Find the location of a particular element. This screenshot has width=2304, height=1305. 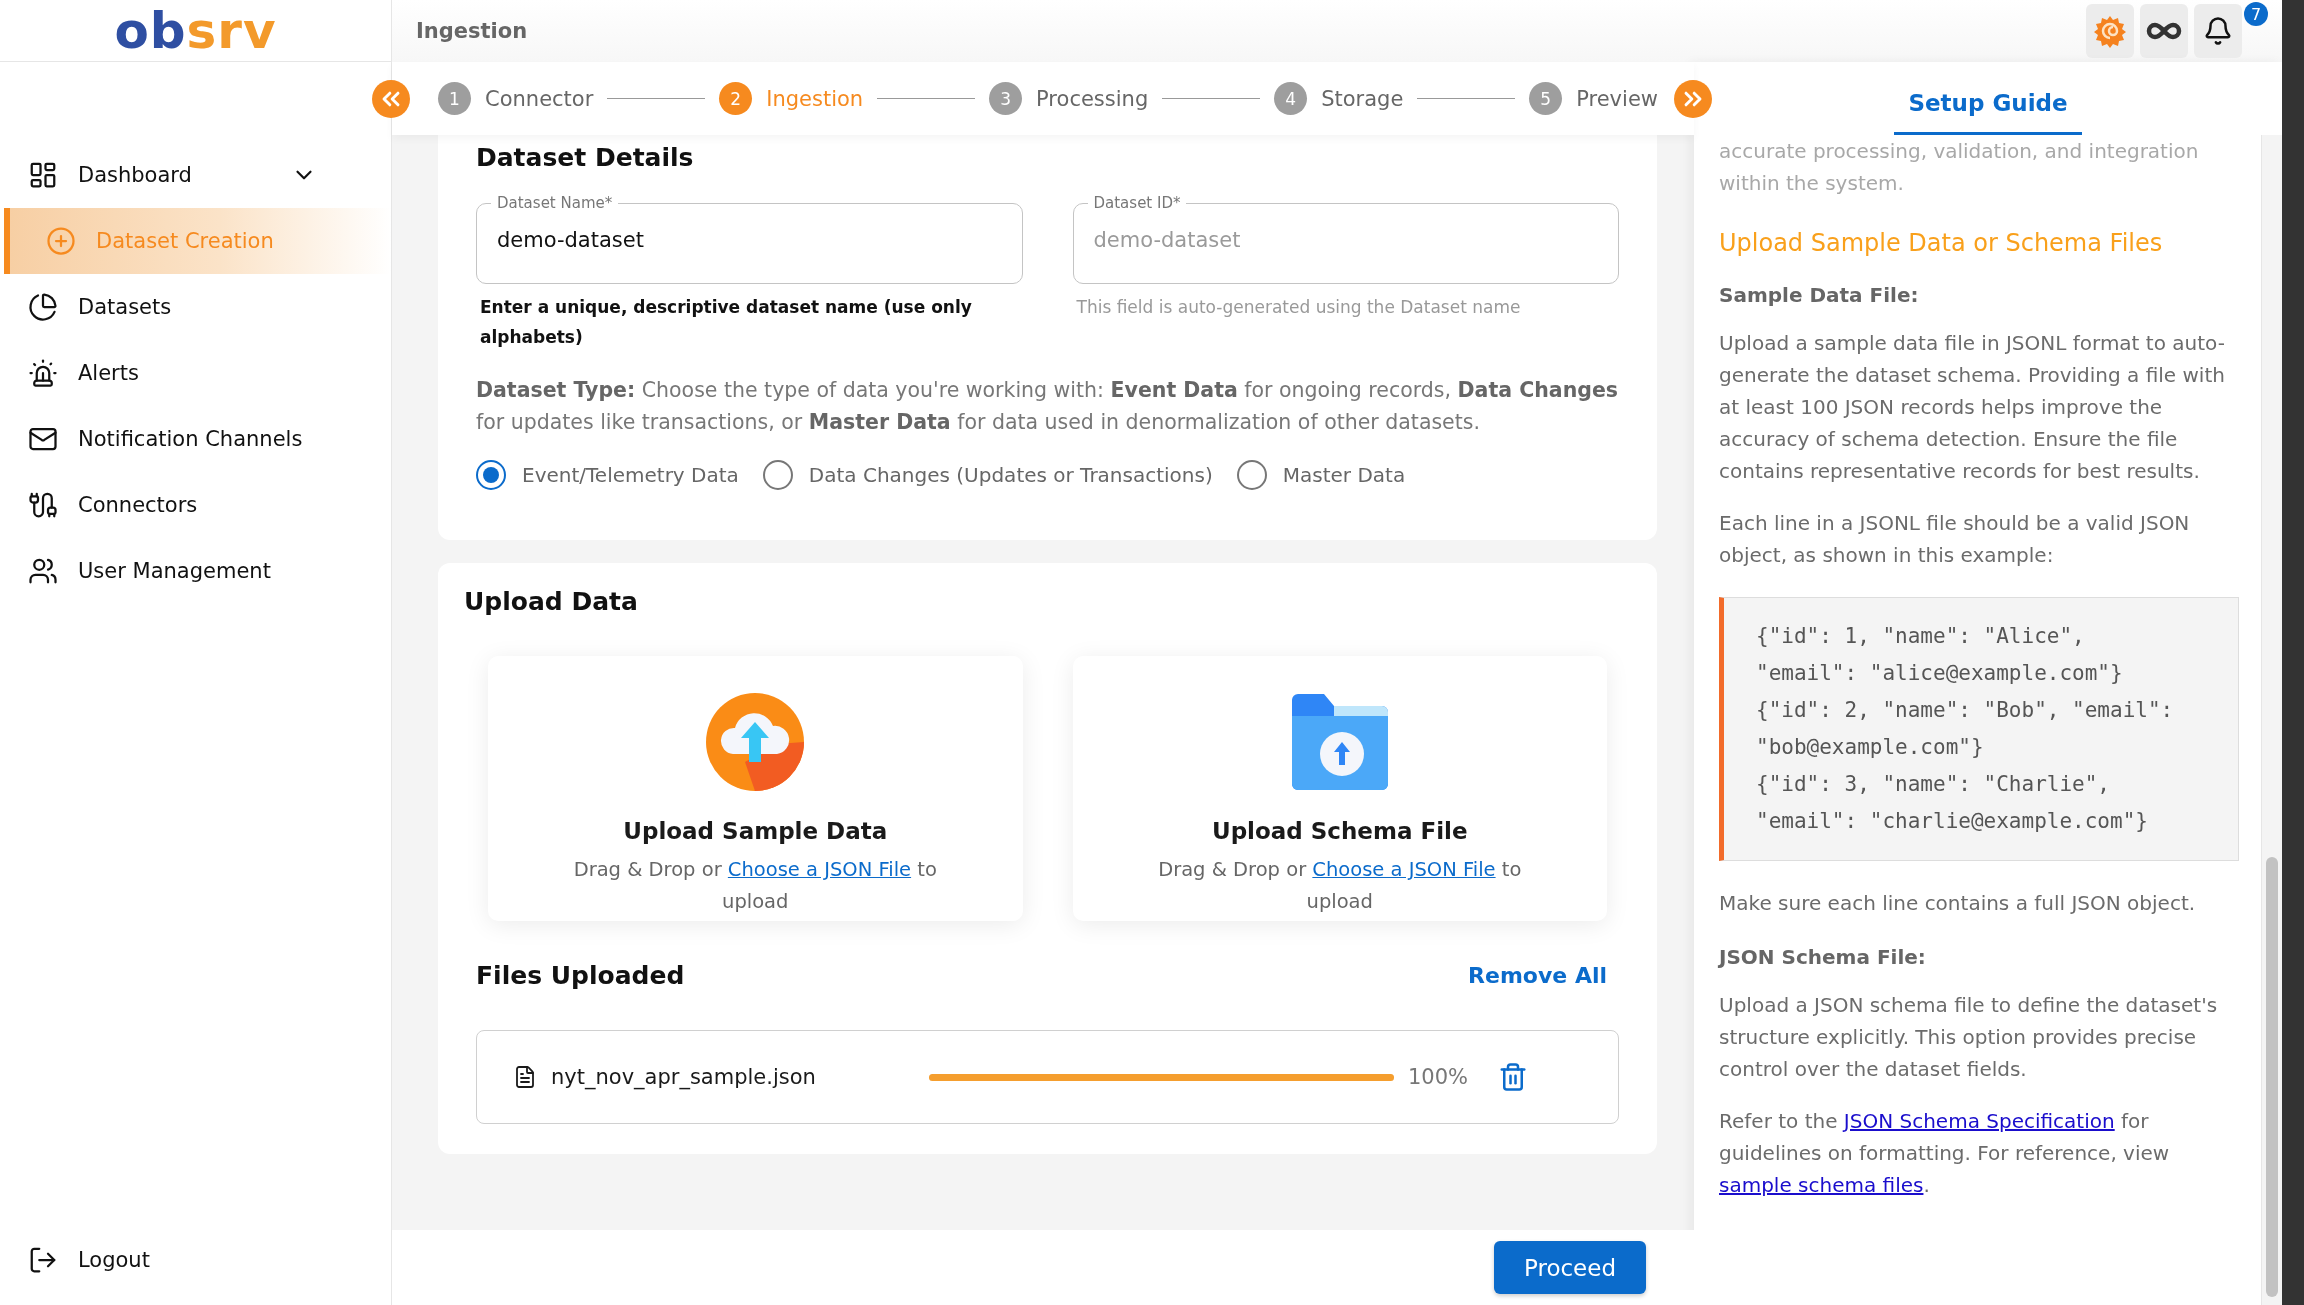

section-title: Upload Data is located at coordinates (551, 601).